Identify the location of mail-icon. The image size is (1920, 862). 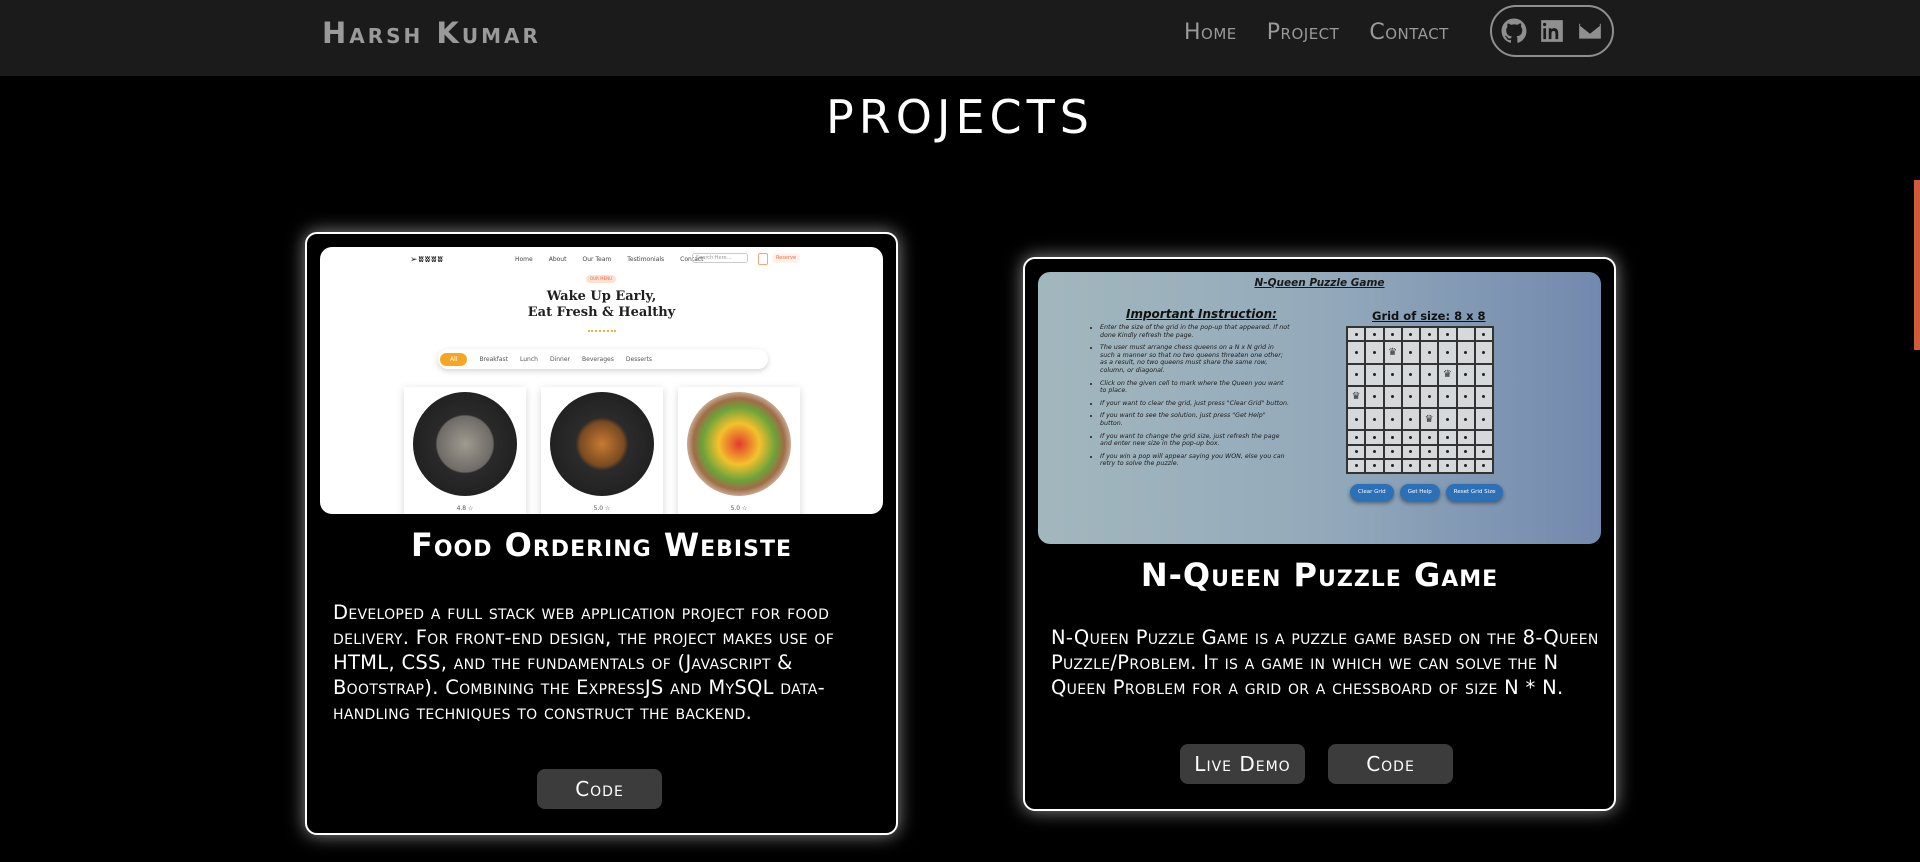
(1590, 31).